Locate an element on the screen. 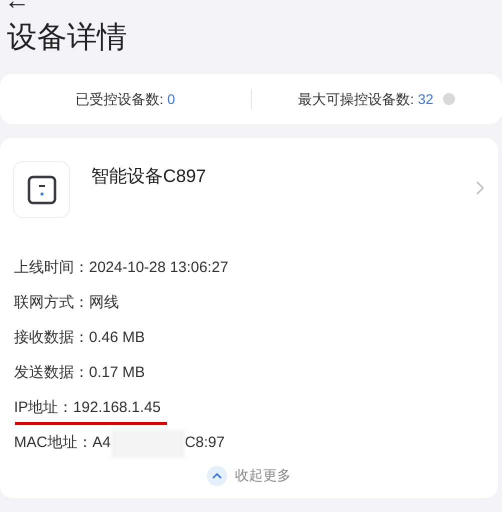 This screenshot has height=512, width=502. stat-label: 已受控设备数: 0 is located at coordinates (125, 99).